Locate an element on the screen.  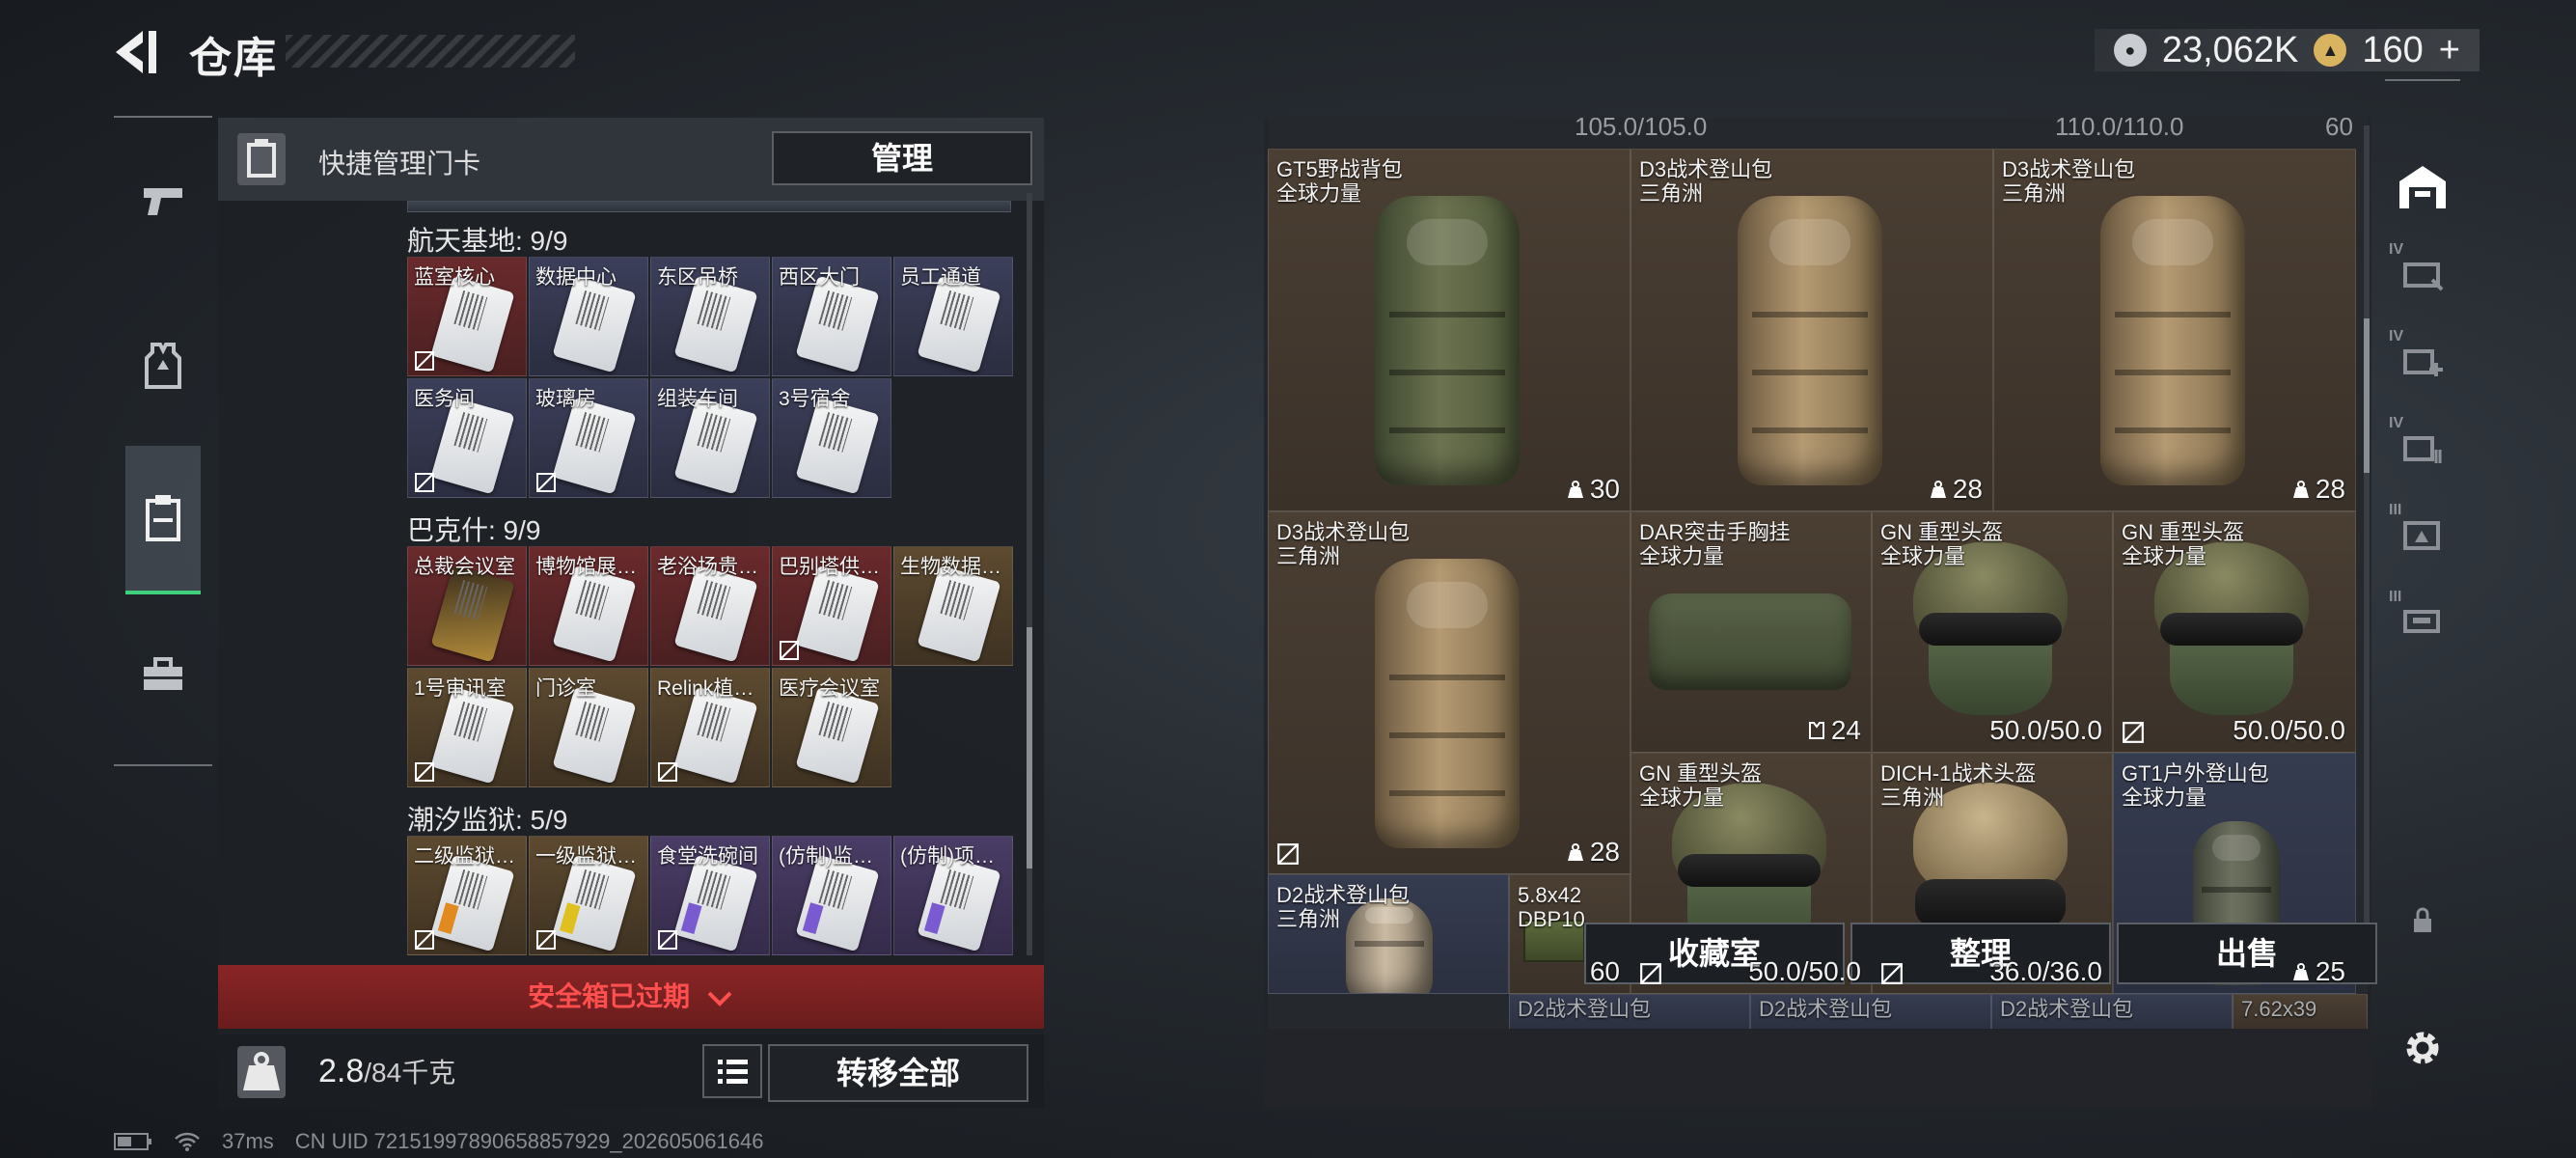
keycard-item: 1号审讯室 is located at coordinates (467, 727).